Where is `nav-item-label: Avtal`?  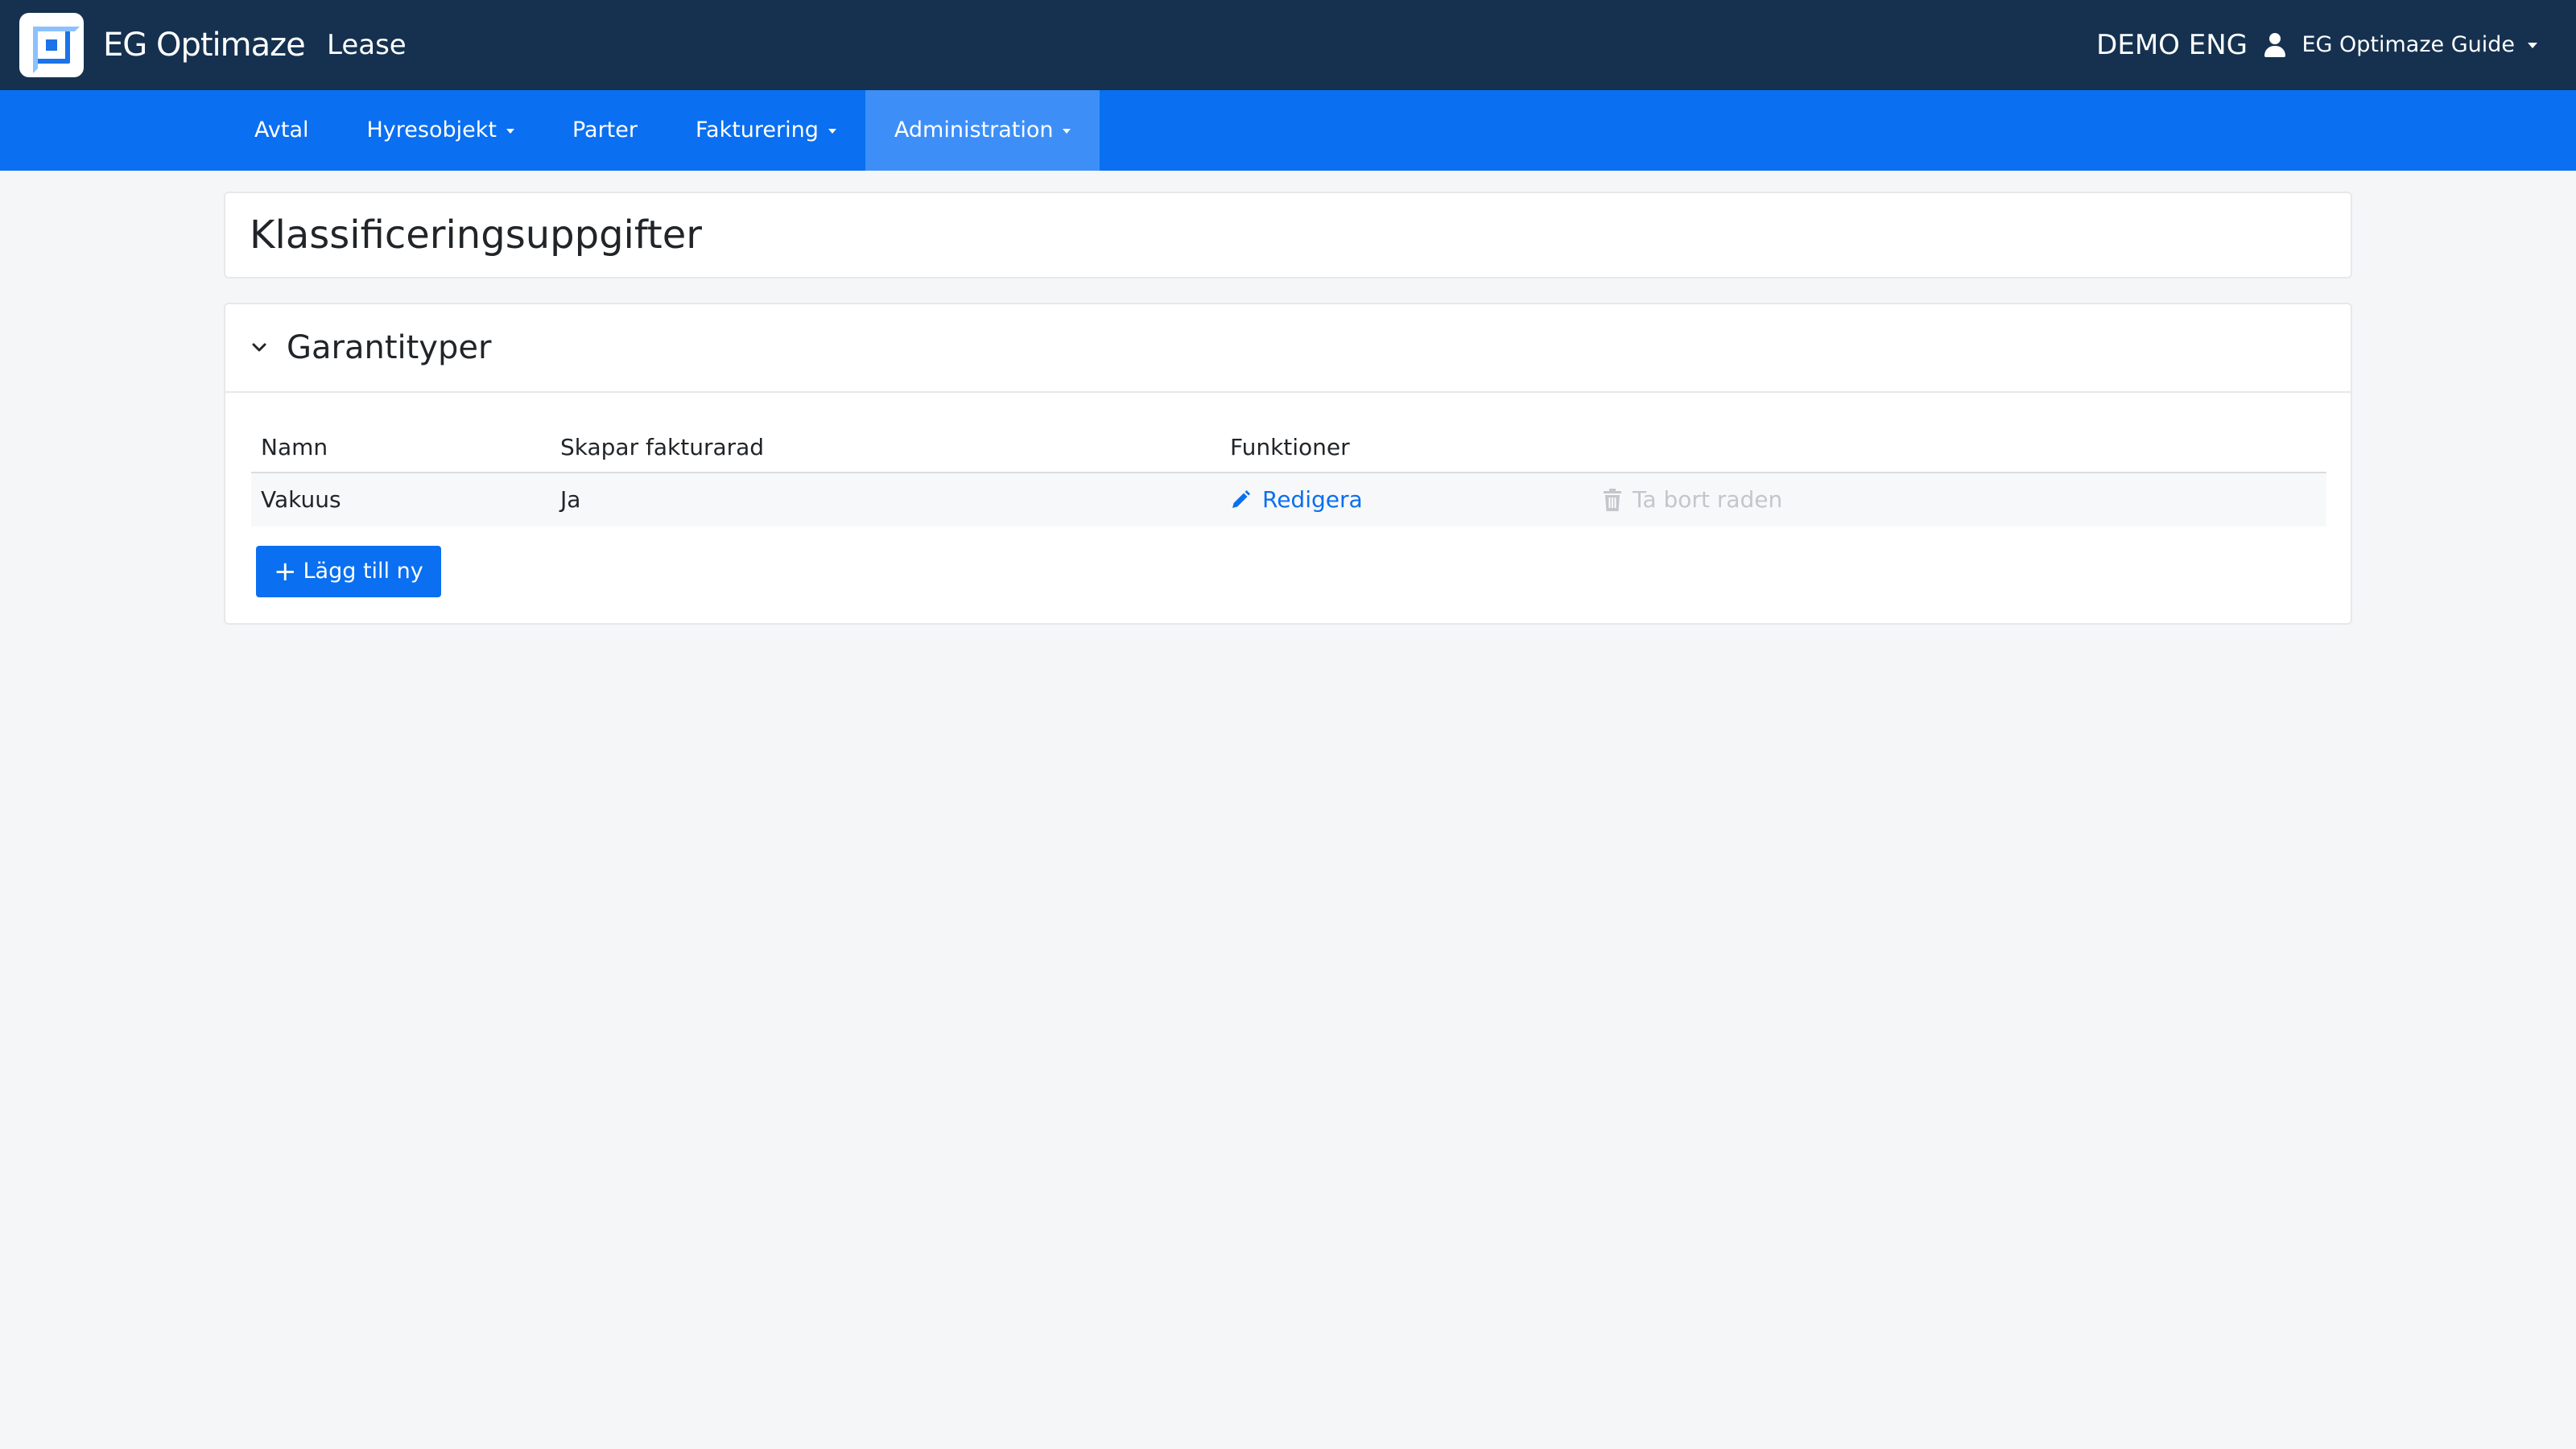 nav-item-label: Avtal is located at coordinates (281, 130).